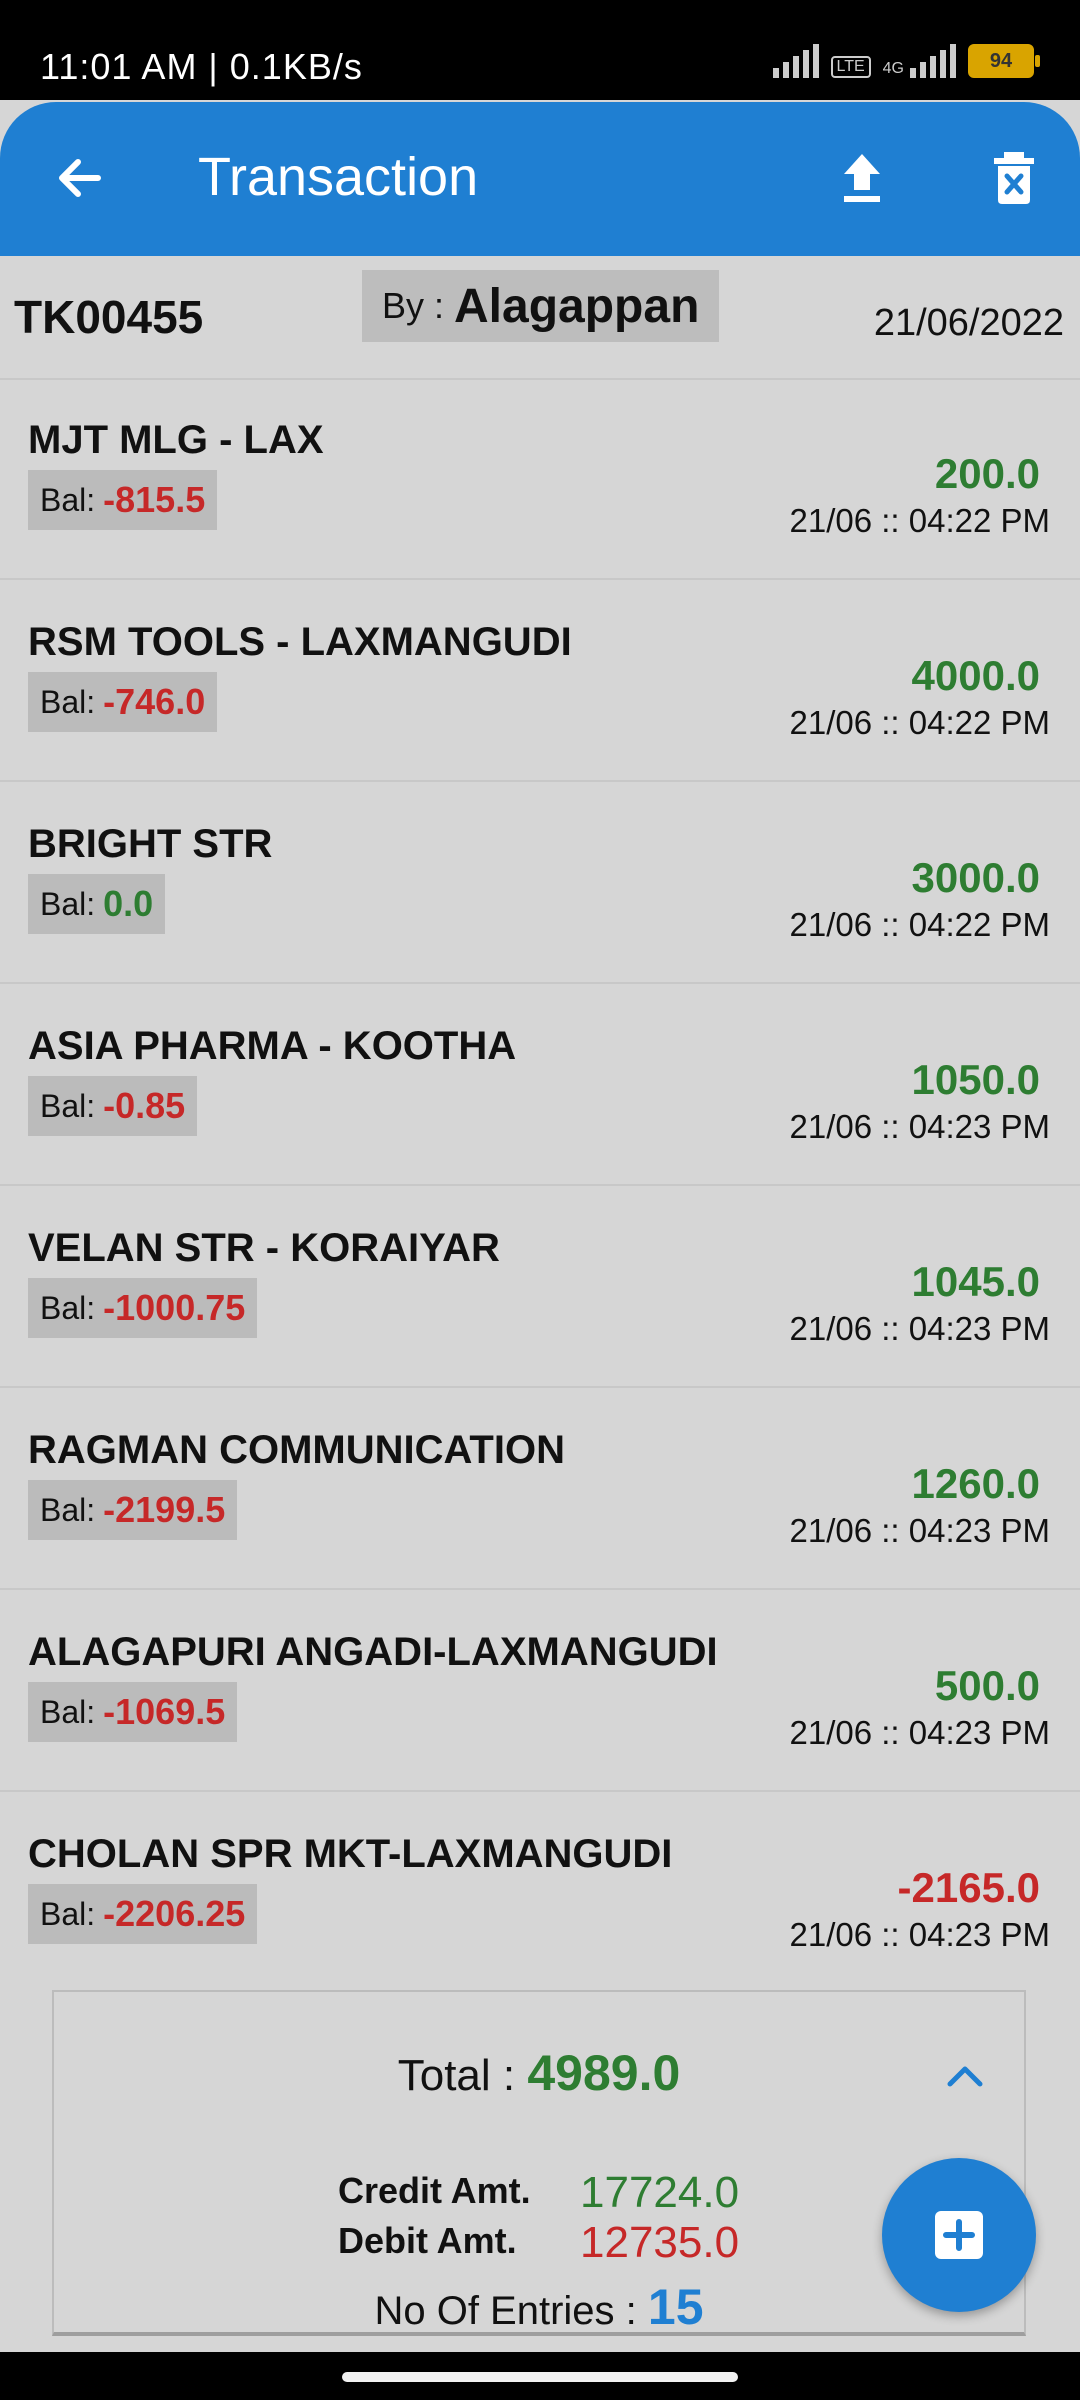 The height and width of the screenshot is (2400, 1080). What do you see at coordinates (164, 1711) in the screenshot?
I see `balance-value: -1069.5` at bounding box center [164, 1711].